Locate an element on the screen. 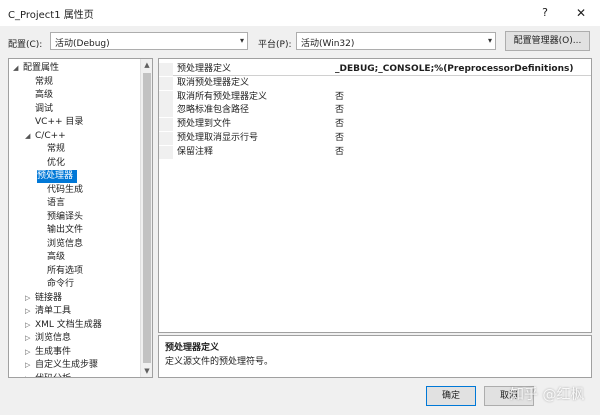  tree-item: 预处理器 is located at coordinates (57, 176).